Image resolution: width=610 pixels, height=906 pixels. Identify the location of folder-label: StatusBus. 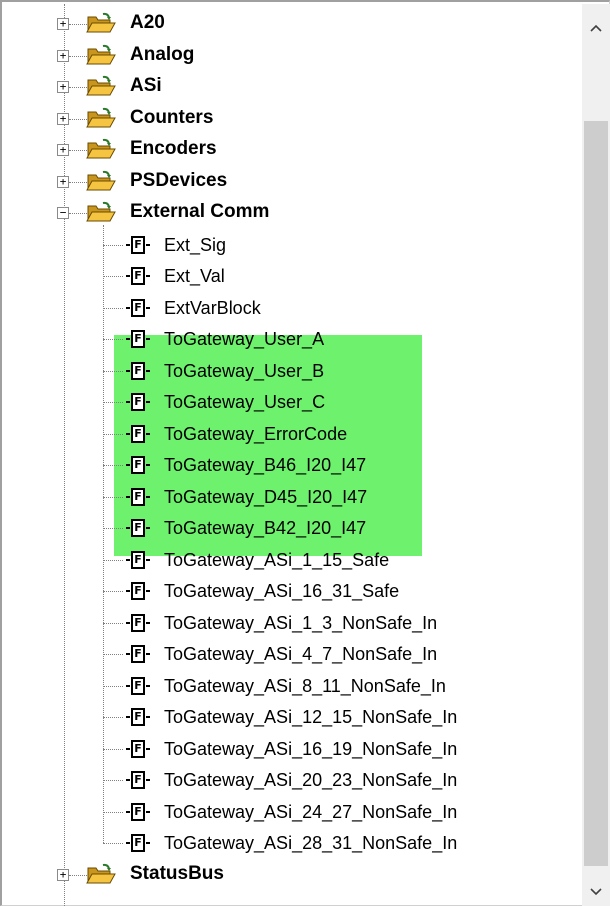
(177, 873).